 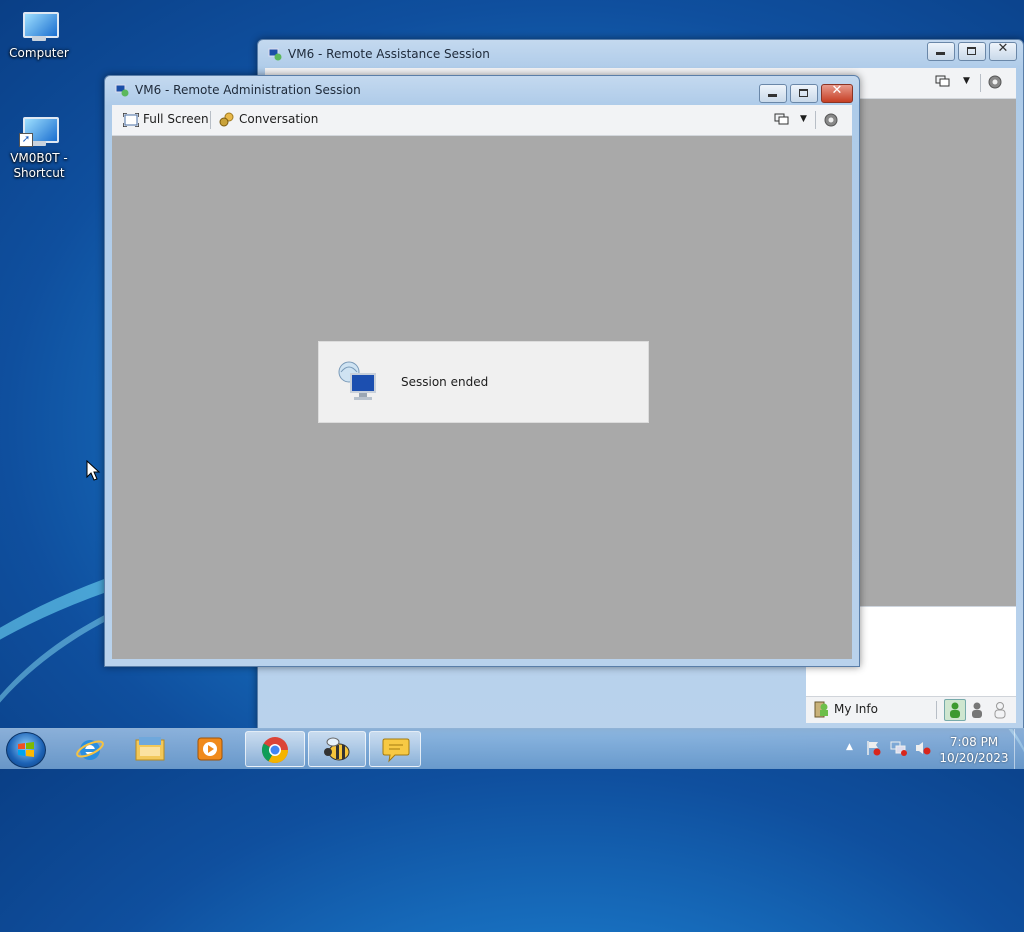 I want to click on computer-icon, so click(x=39, y=26).